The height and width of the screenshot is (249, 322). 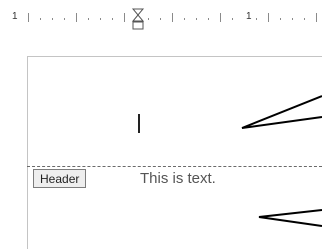 I want to click on callout-arrows, so click(x=281, y=161).